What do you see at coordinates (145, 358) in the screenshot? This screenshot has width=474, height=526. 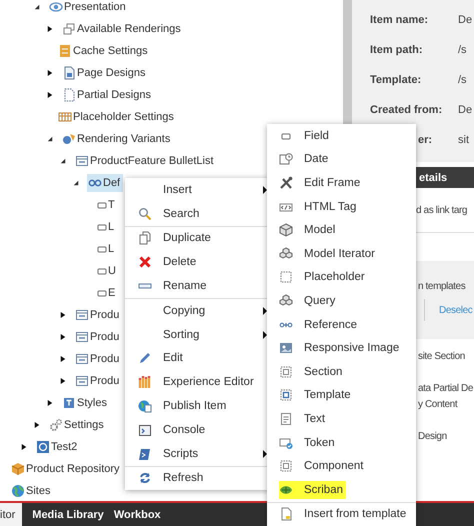 I see `pencil-icon` at bounding box center [145, 358].